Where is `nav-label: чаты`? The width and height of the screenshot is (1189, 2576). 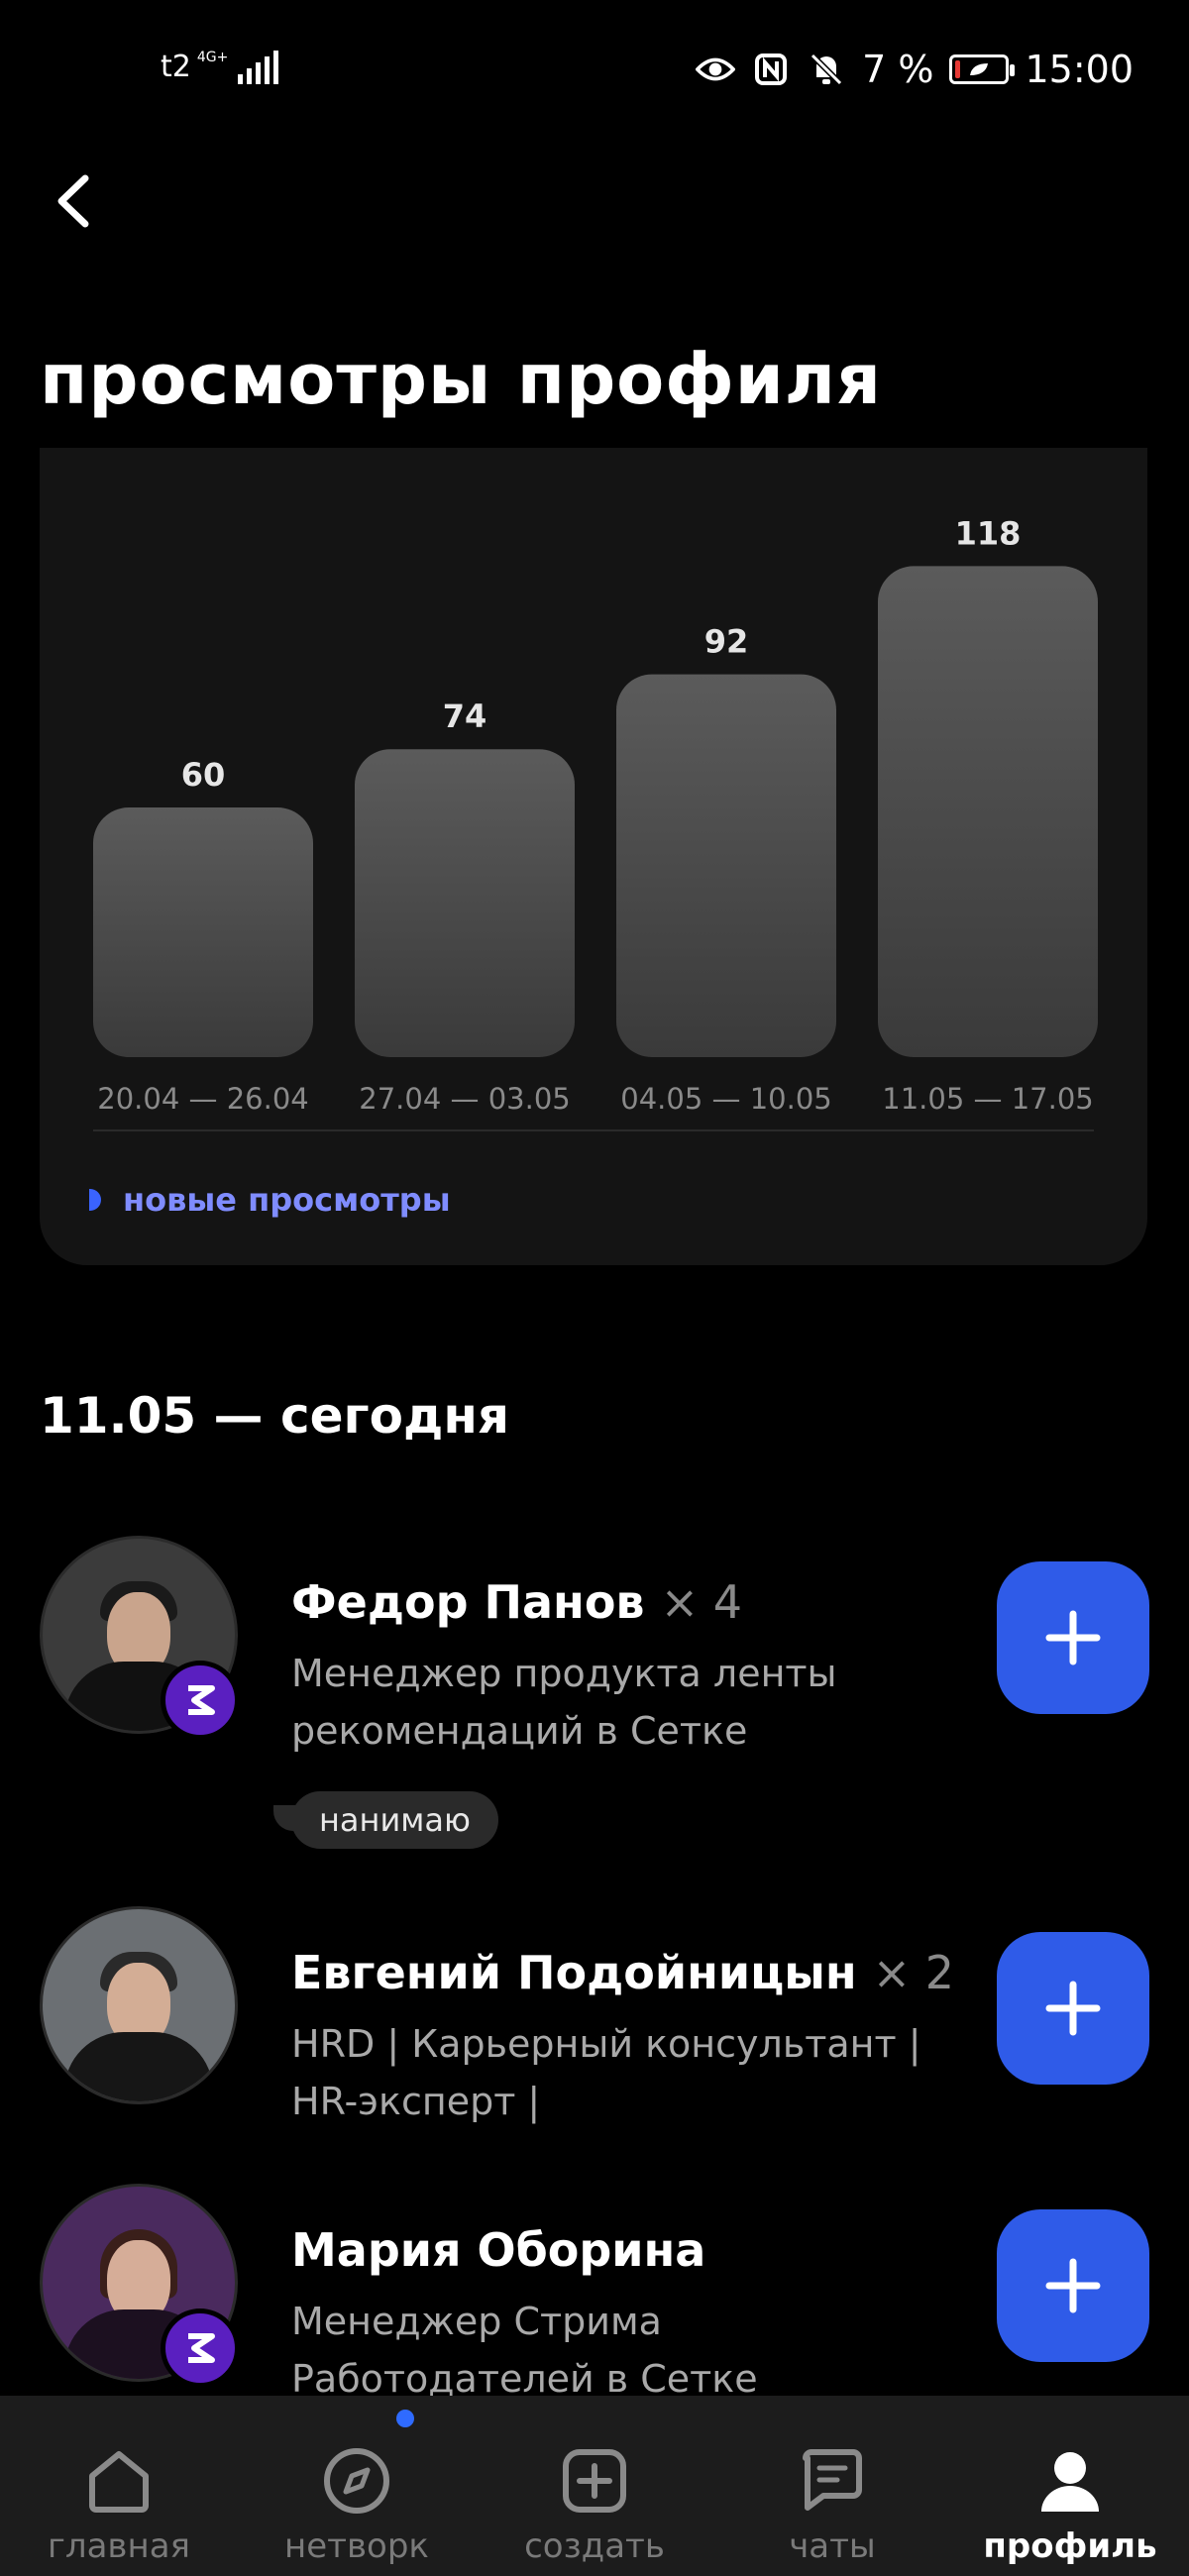
nav-label: чаты is located at coordinates (832, 2546).